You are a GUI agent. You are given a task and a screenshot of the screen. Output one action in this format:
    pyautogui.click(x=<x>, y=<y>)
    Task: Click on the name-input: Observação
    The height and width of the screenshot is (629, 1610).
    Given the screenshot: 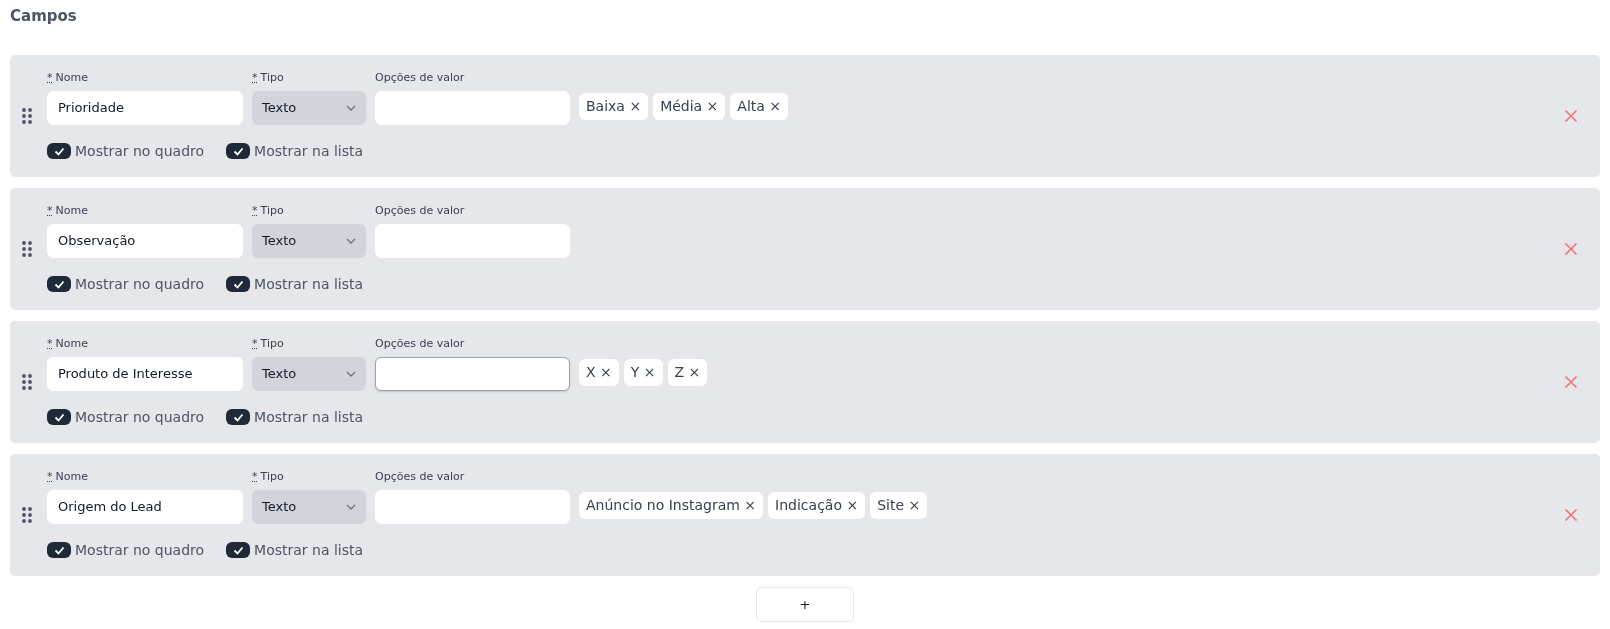 What is the action you would take?
    pyautogui.click(x=145, y=240)
    